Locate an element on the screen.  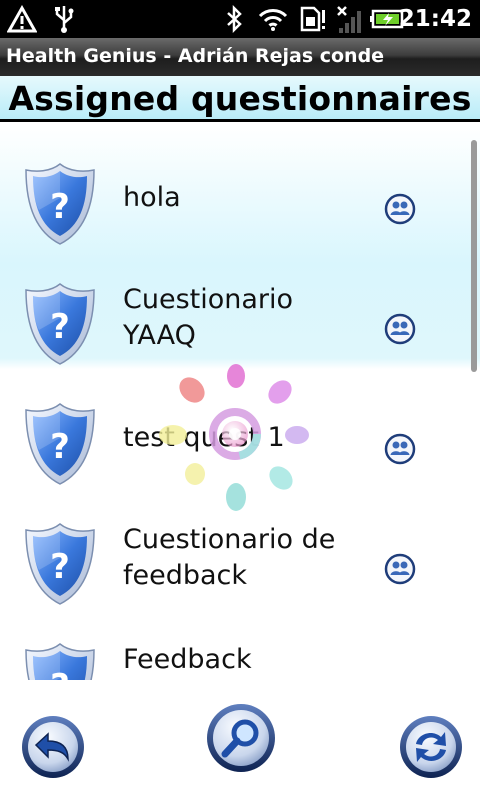
app-title-bar: Health Genius - Adrián Rejas conde is located at coordinates (240, 57).